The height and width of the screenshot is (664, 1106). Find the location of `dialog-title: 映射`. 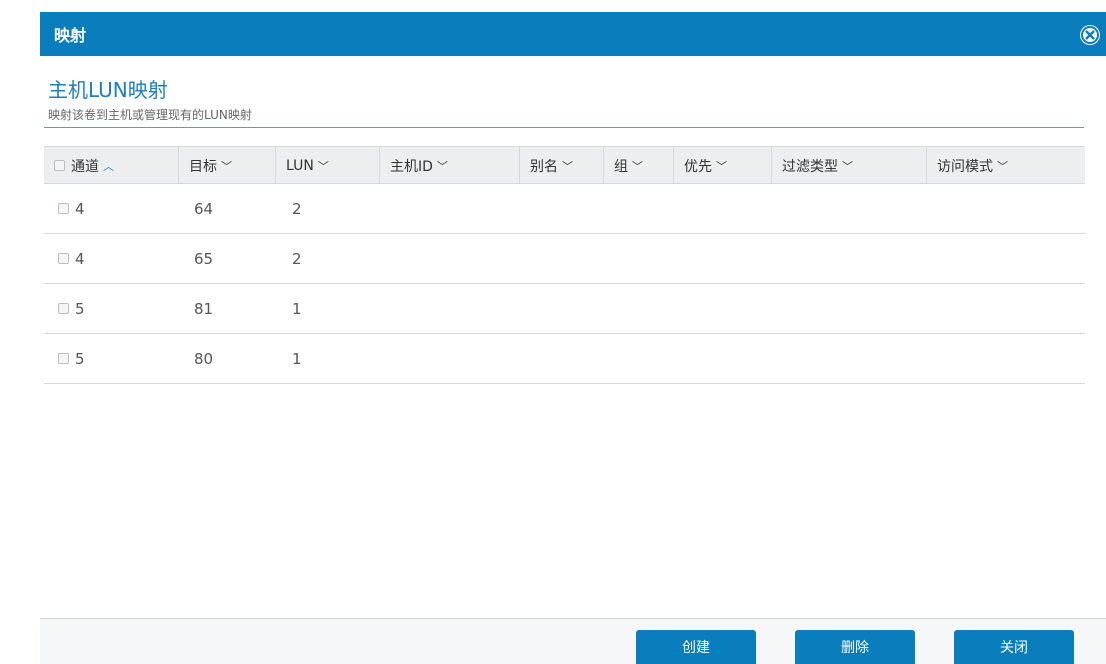

dialog-title: 映射 is located at coordinates (70, 35).